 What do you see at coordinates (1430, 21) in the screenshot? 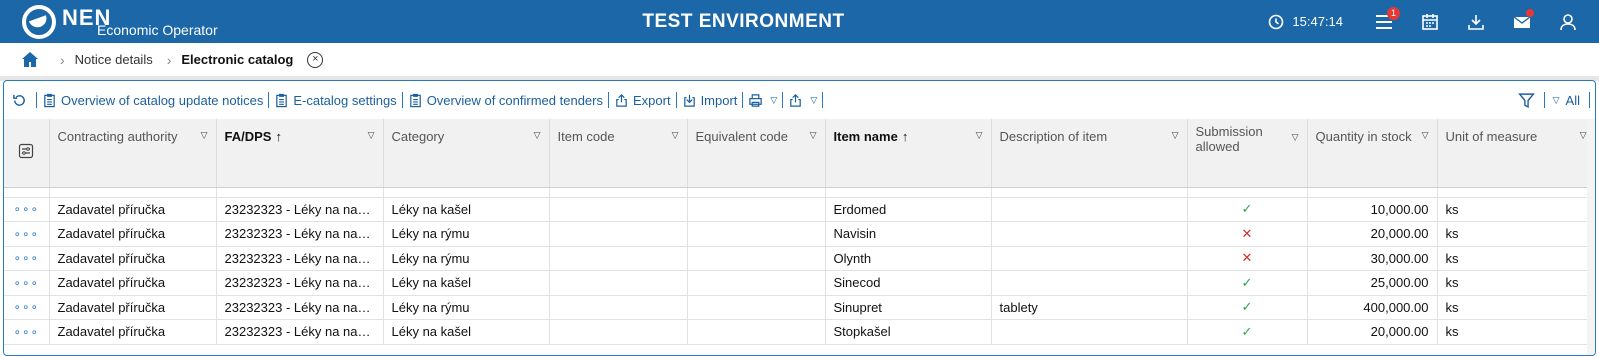
I see `calendar-button` at bounding box center [1430, 21].